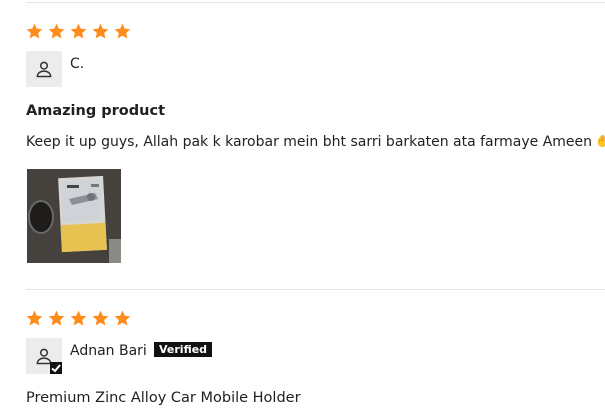  What do you see at coordinates (56, 368) in the screenshot?
I see `verified-check-icon` at bounding box center [56, 368].